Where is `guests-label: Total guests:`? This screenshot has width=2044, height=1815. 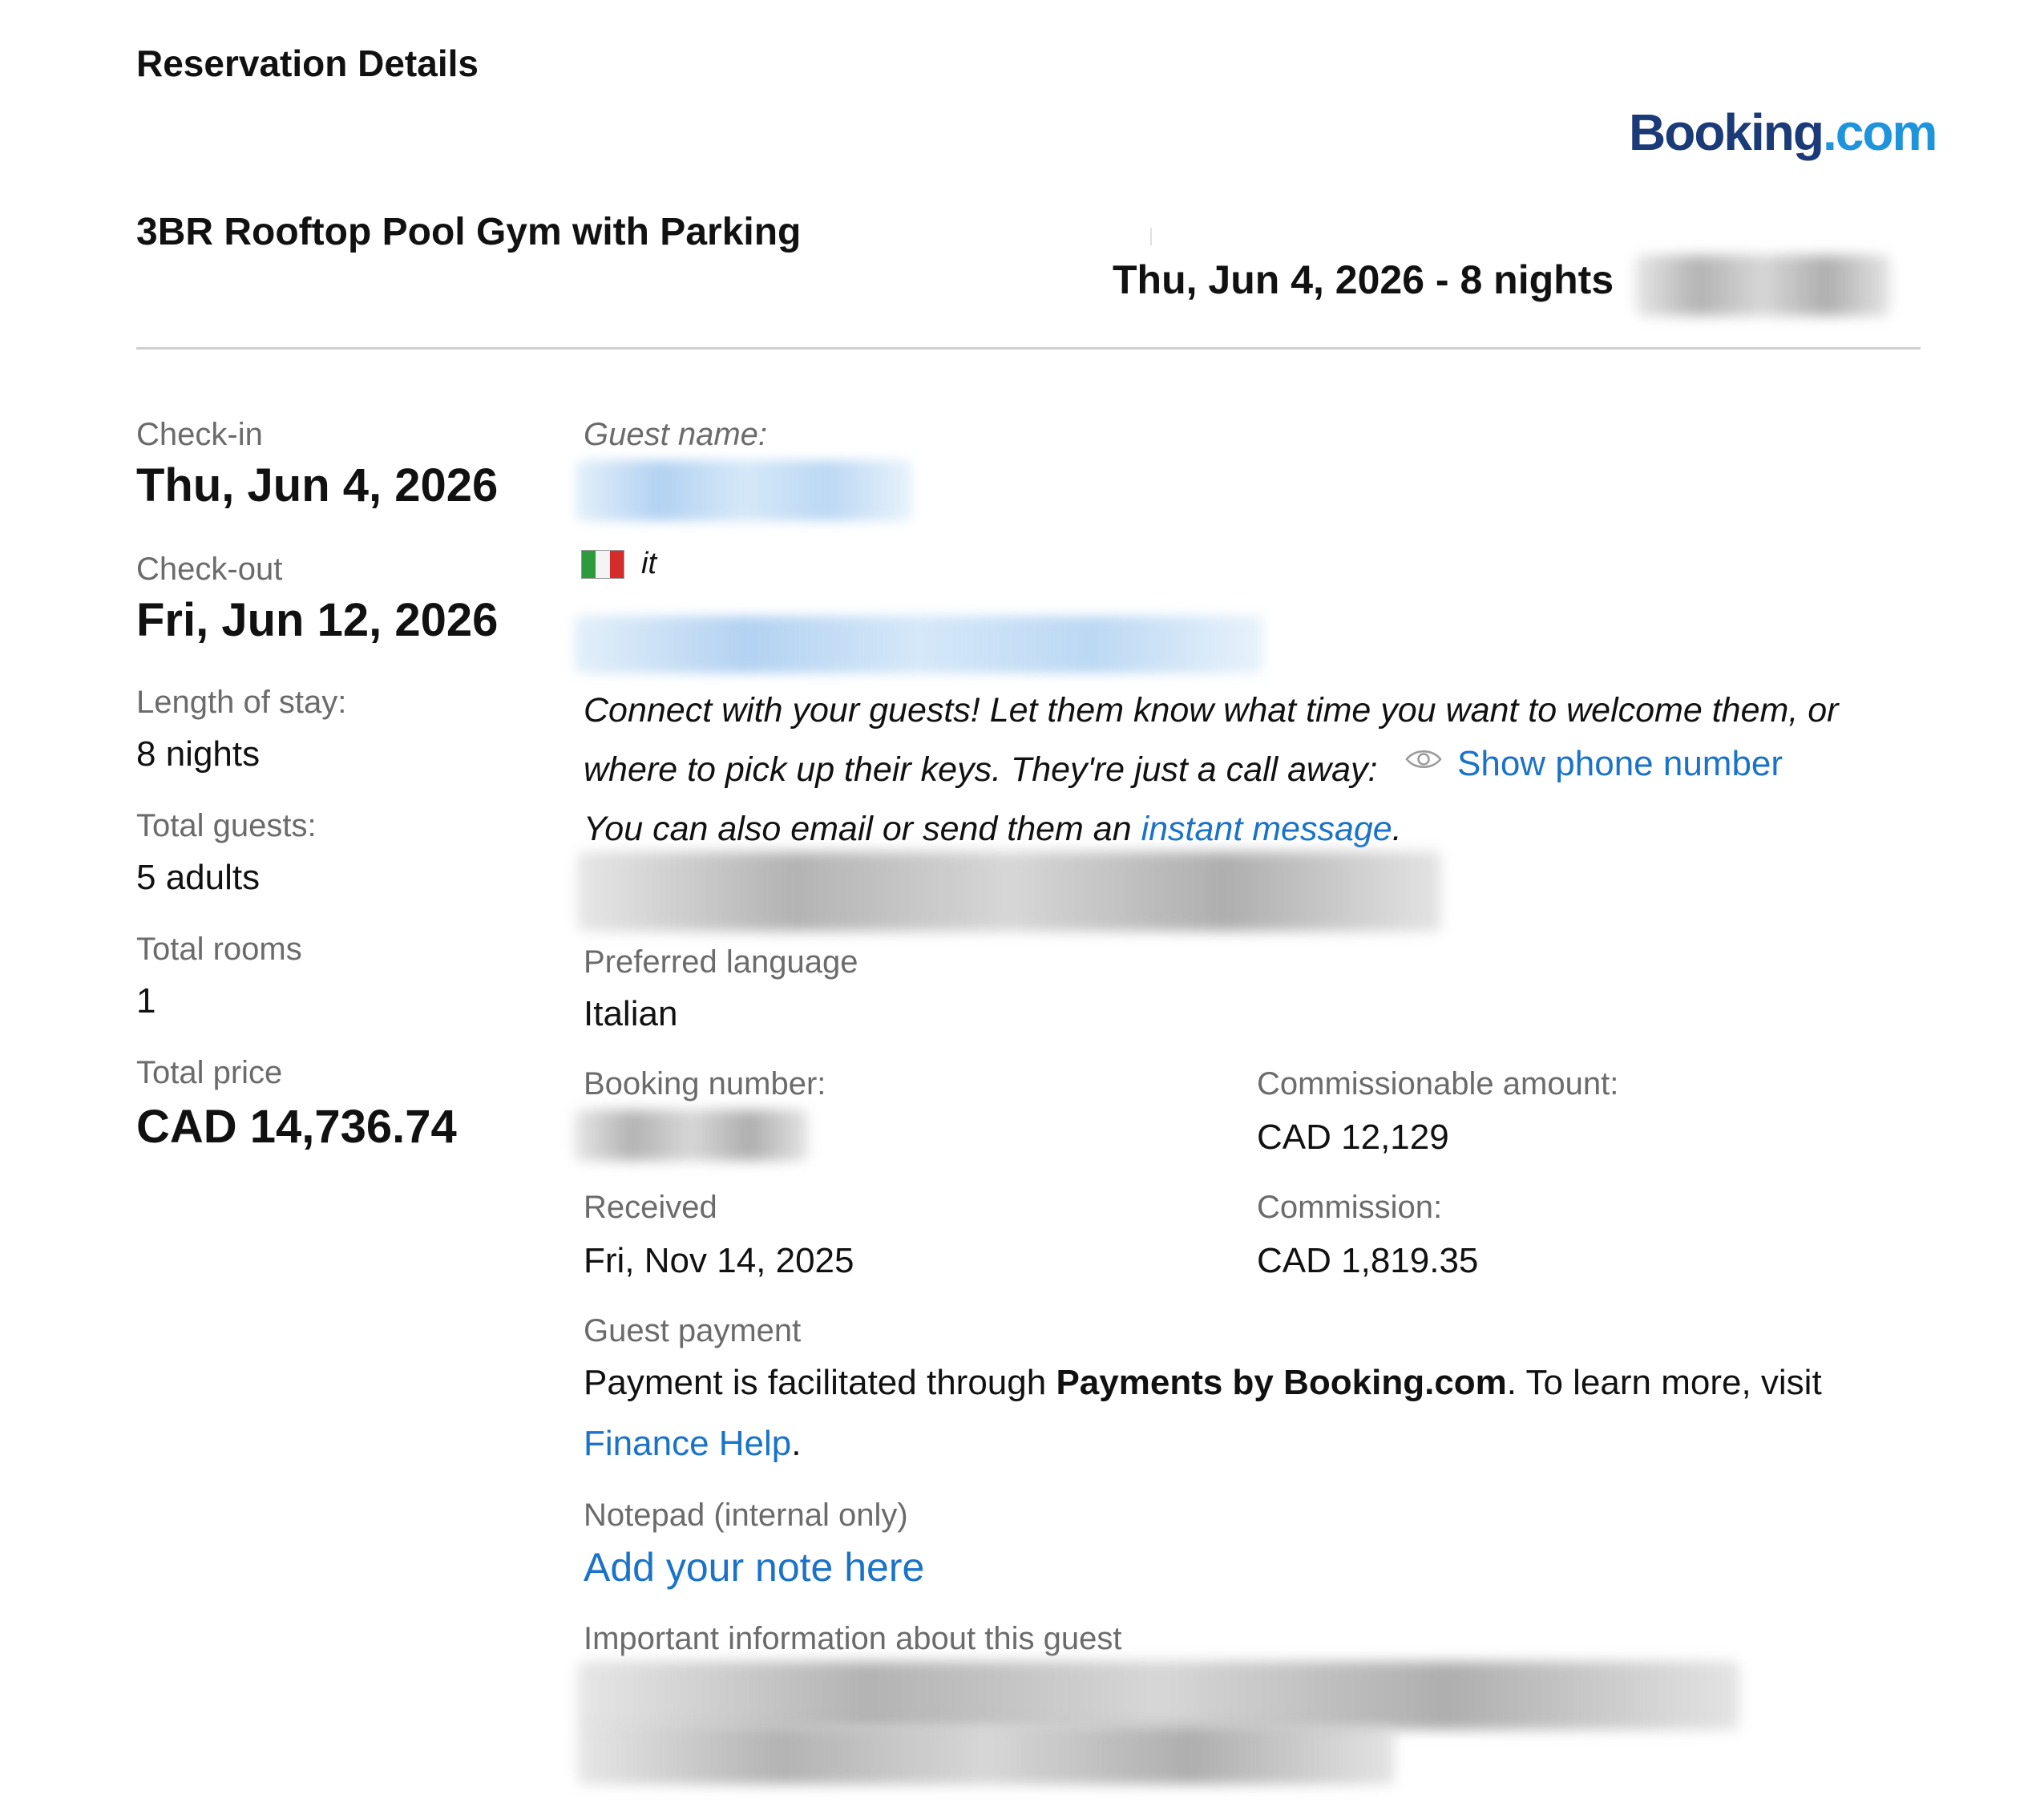 guests-label: Total guests: is located at coordinates (226, 825).